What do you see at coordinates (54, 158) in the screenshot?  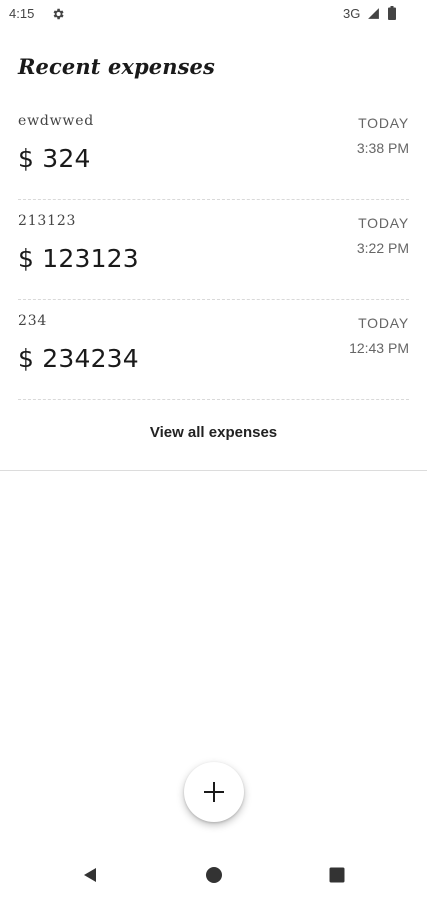 I see `expense-amount: $ 324` at bounding box center [54, 158].